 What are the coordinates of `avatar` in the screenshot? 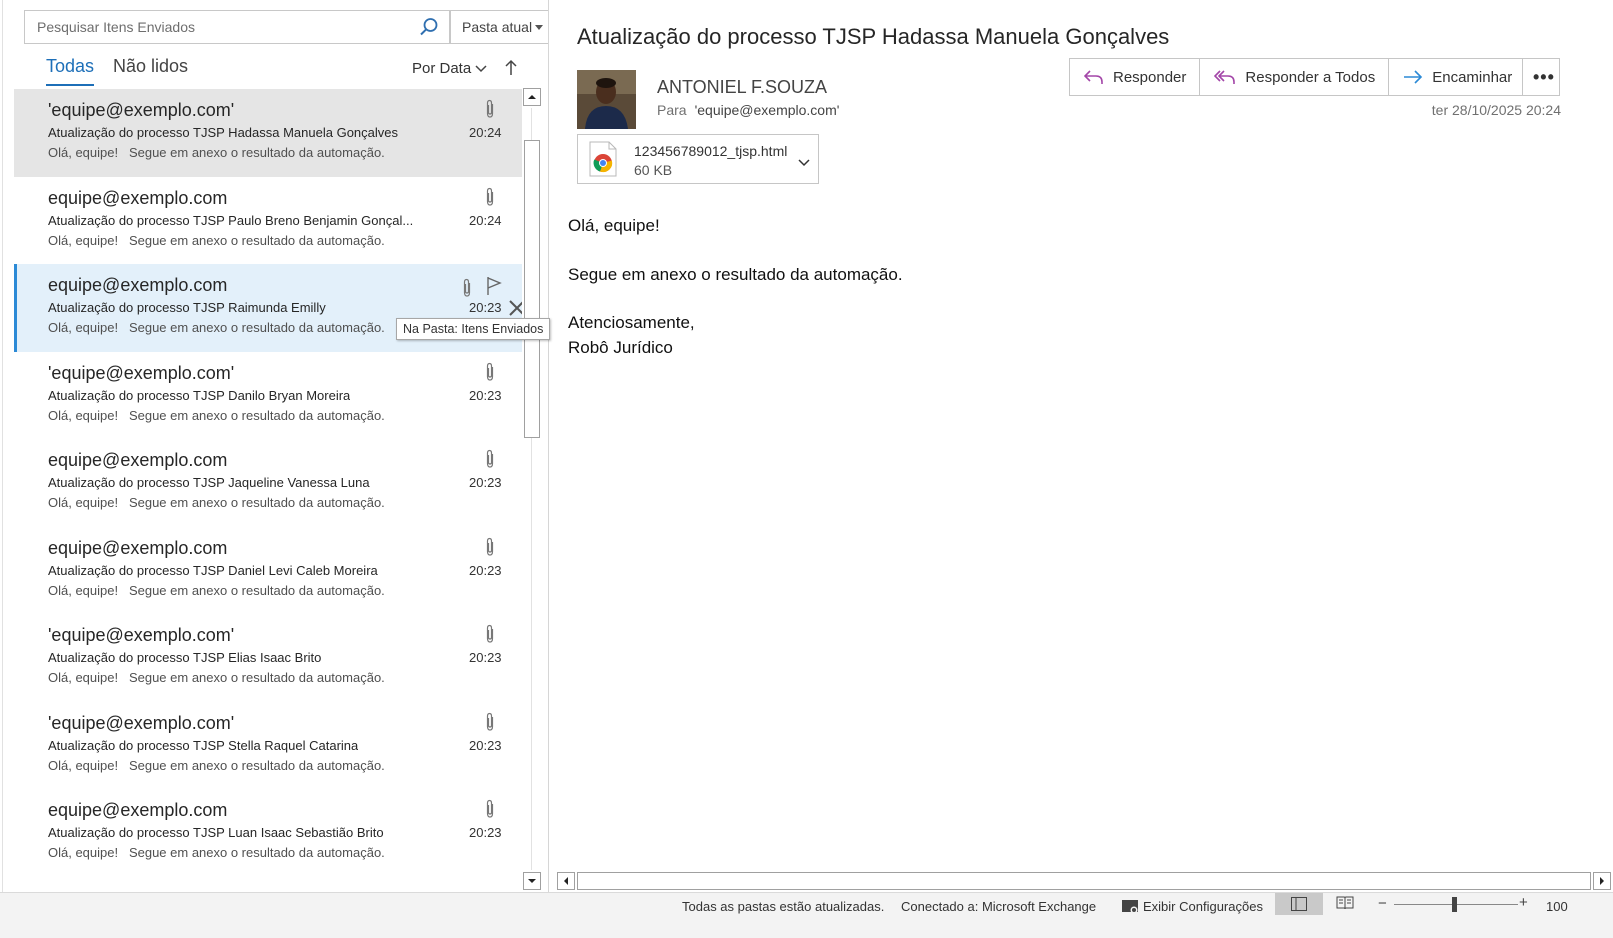 It's located at (606, 99).